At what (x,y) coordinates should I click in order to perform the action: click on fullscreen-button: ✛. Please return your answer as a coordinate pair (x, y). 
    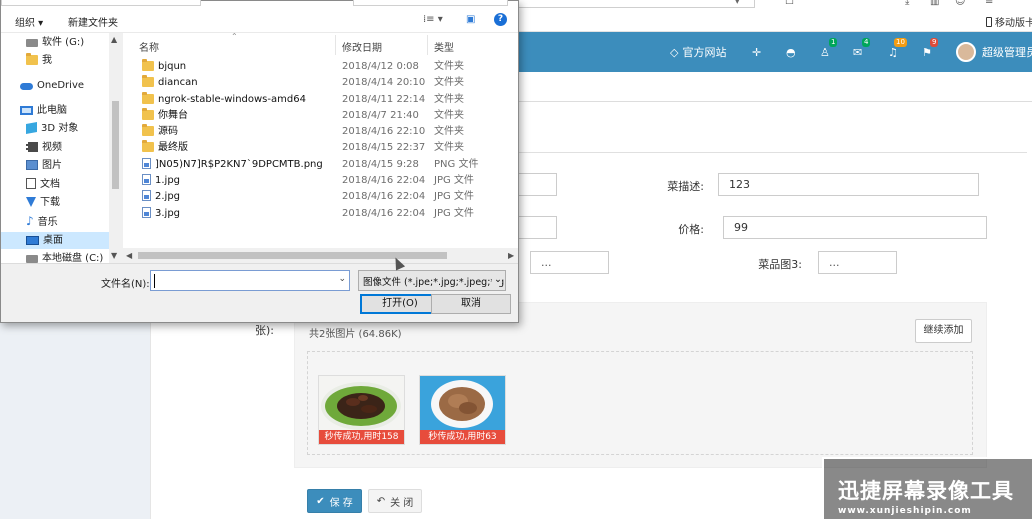
    Looking at the image, I should click on (756, 52).